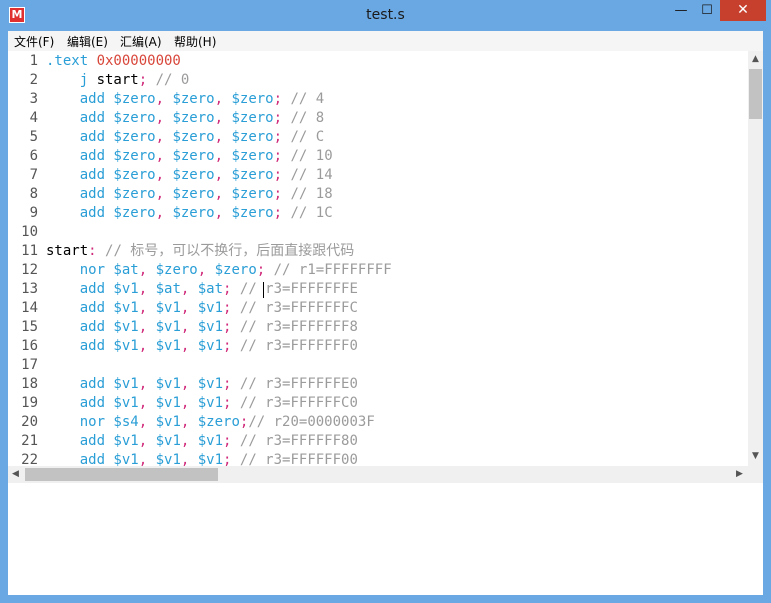 This screenshot has height=603, width=771. Describe the element at coordinates (294, 403) in the screenshot. I see `code-token: // r3=FFFFFFC0` at that location.